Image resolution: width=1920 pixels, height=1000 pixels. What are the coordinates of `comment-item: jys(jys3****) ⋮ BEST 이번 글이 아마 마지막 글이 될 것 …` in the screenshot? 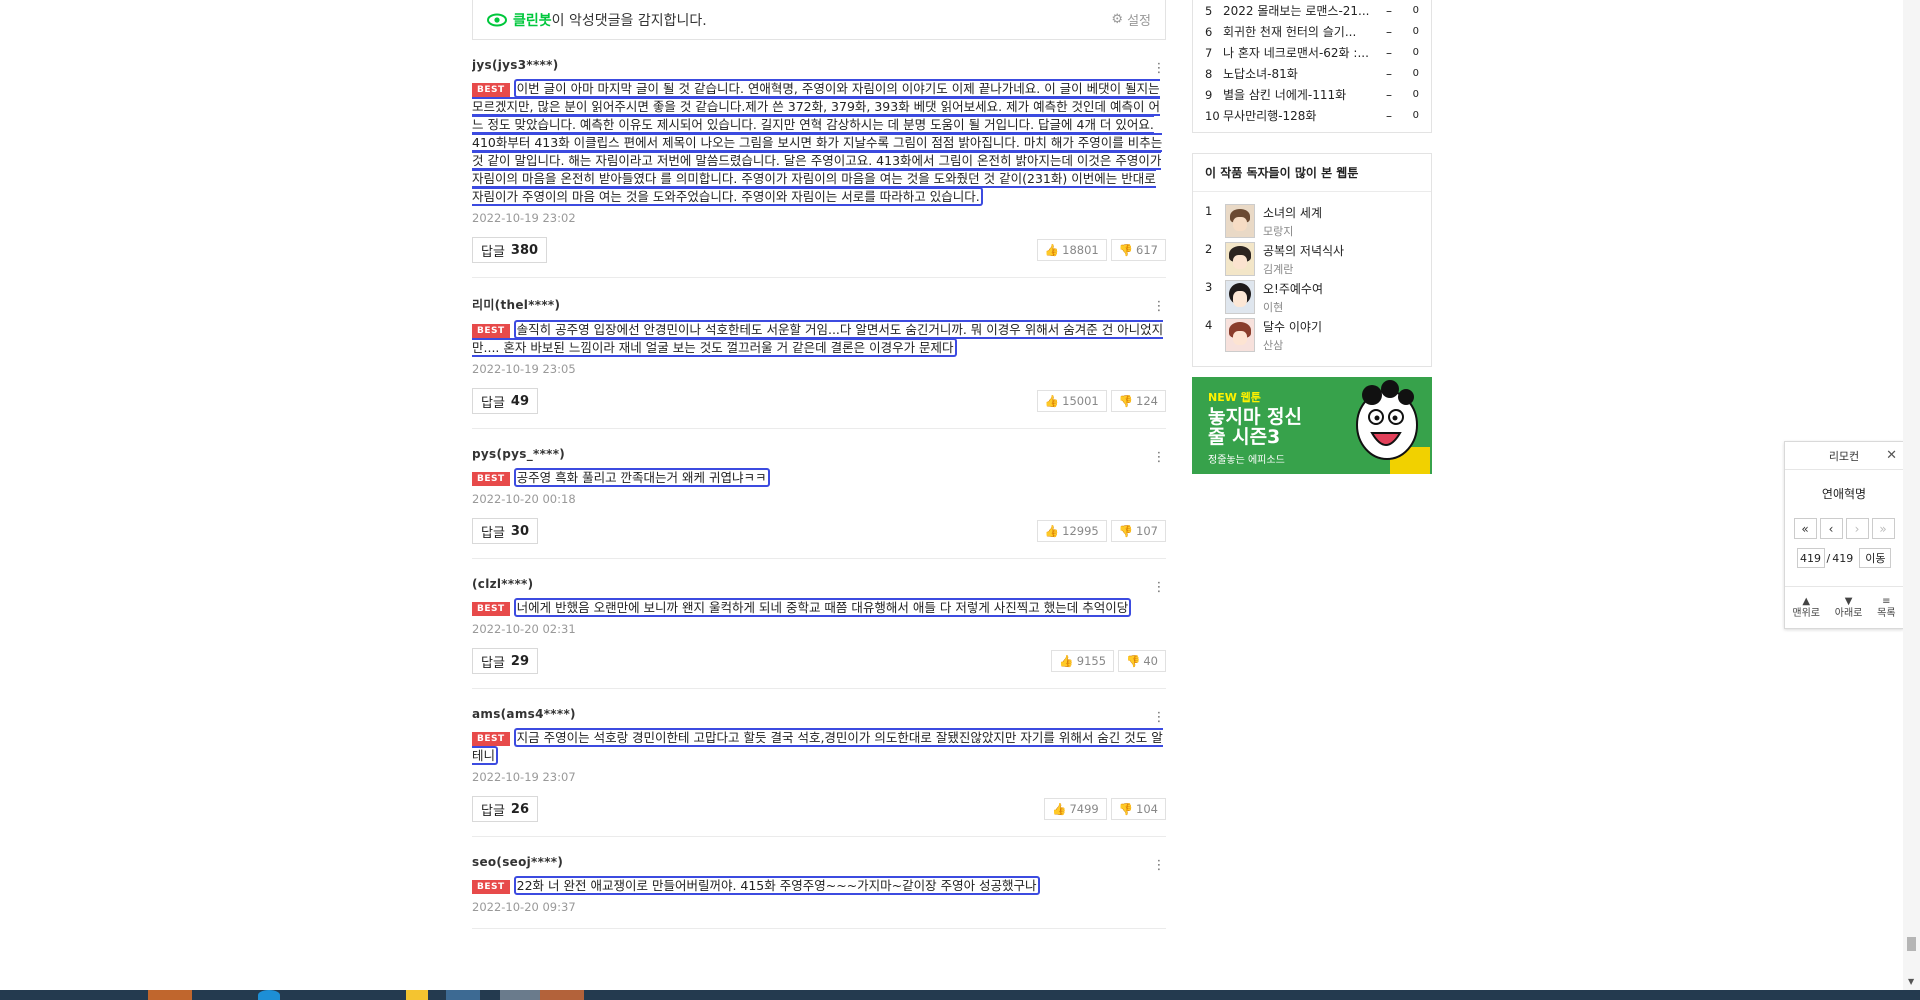 It's located at (819, 159).